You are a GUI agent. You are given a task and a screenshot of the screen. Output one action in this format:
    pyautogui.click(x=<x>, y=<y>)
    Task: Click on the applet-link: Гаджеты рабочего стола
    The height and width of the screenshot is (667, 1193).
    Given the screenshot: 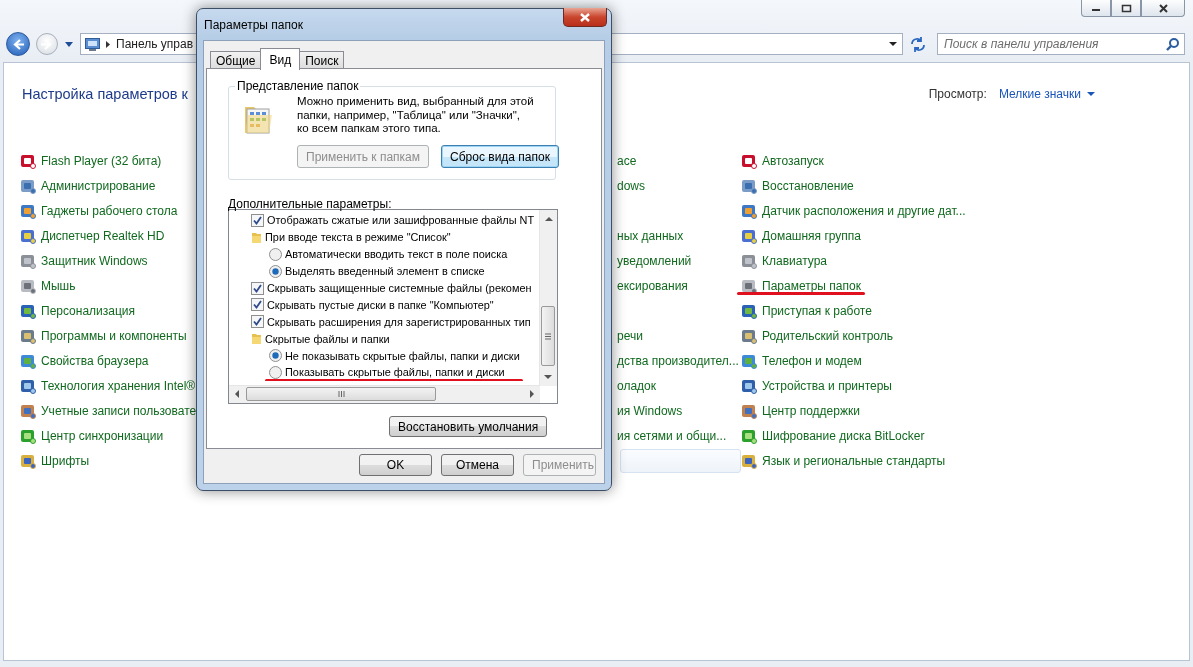 What is the action you would take?
    pyautogui.click(x=109, y=210)
    